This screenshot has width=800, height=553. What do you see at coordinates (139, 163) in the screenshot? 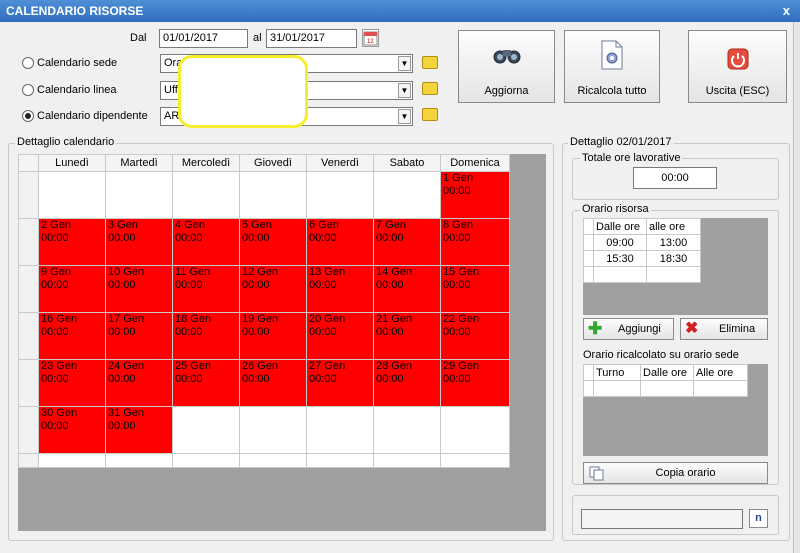
I see `column-header-martedi: Martedì` at bounding box center [139, 163].